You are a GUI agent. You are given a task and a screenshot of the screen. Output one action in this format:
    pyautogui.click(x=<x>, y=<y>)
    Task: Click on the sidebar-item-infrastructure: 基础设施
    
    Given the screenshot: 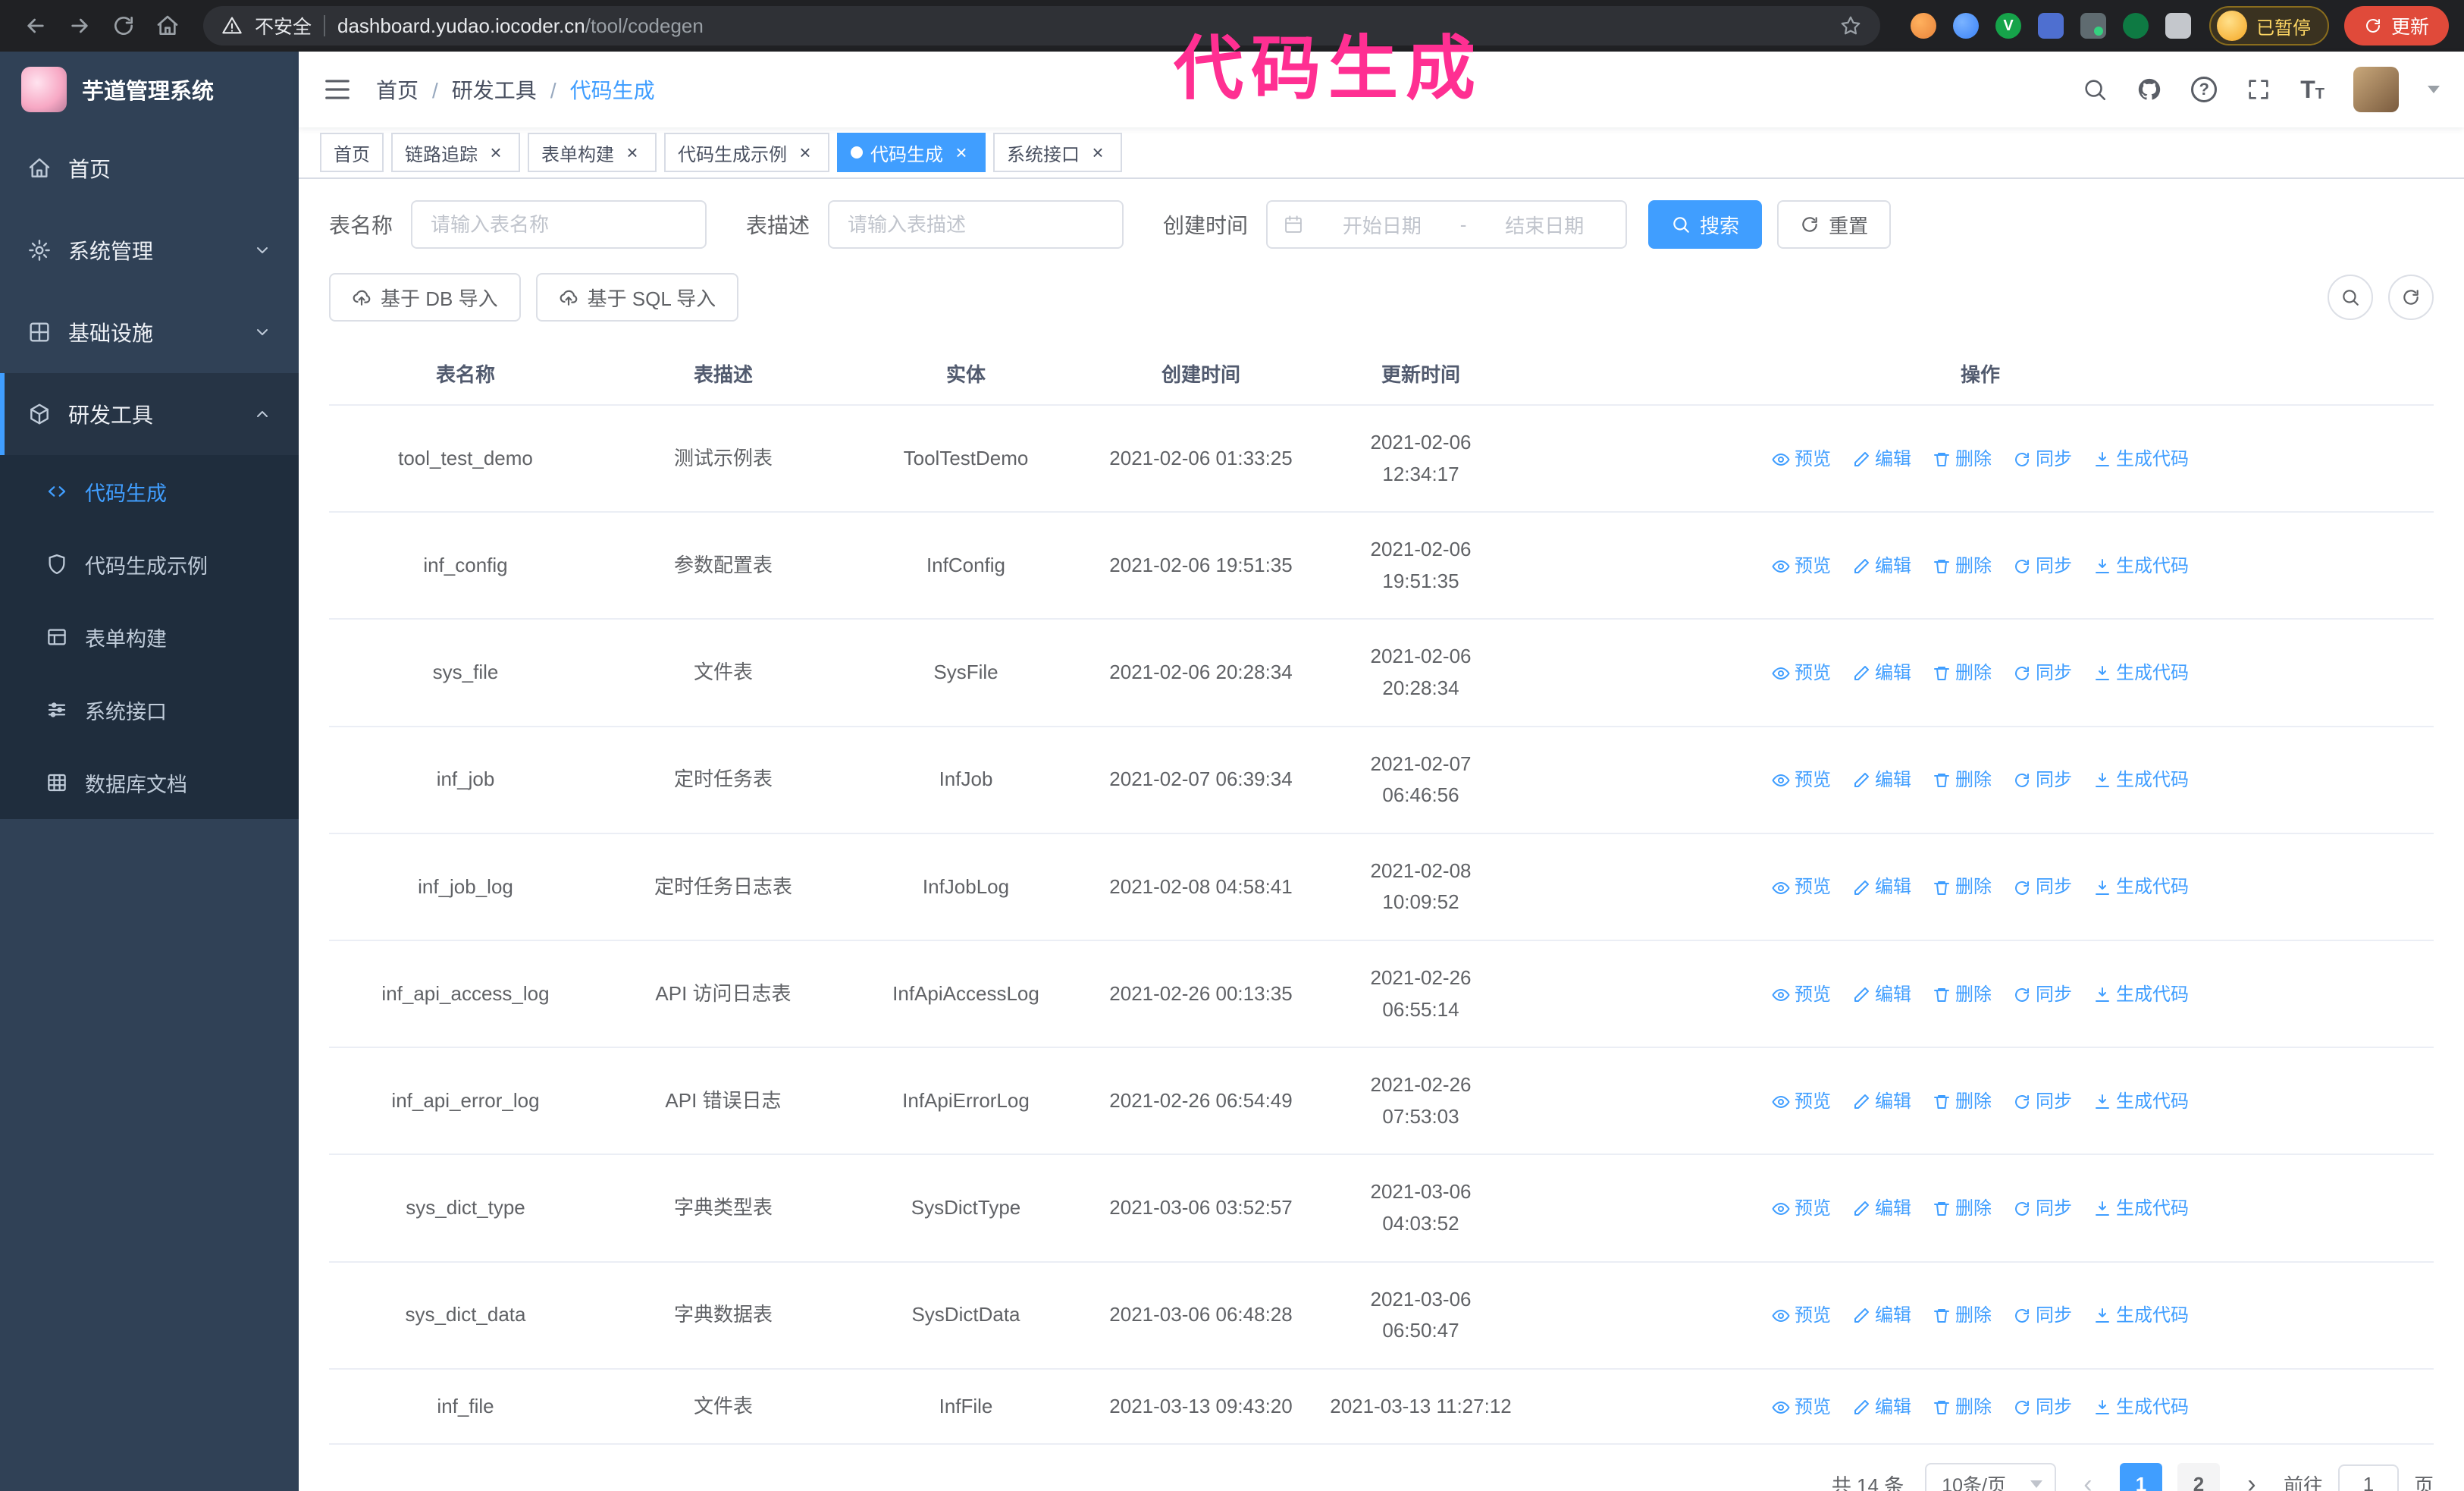 What is the action you would take?
    pyautogui.click(x=150, y=332)
    